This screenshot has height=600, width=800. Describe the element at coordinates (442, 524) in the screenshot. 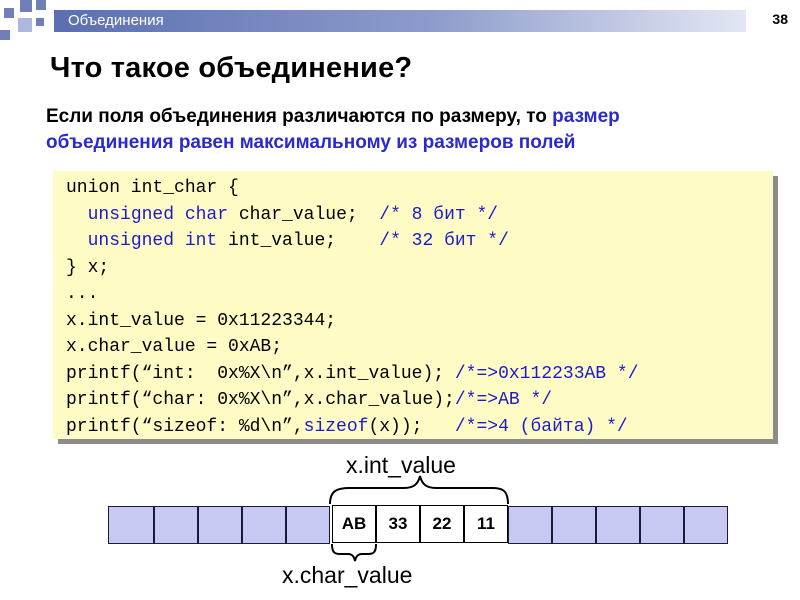

I see `byte-cell: 22` at that location.